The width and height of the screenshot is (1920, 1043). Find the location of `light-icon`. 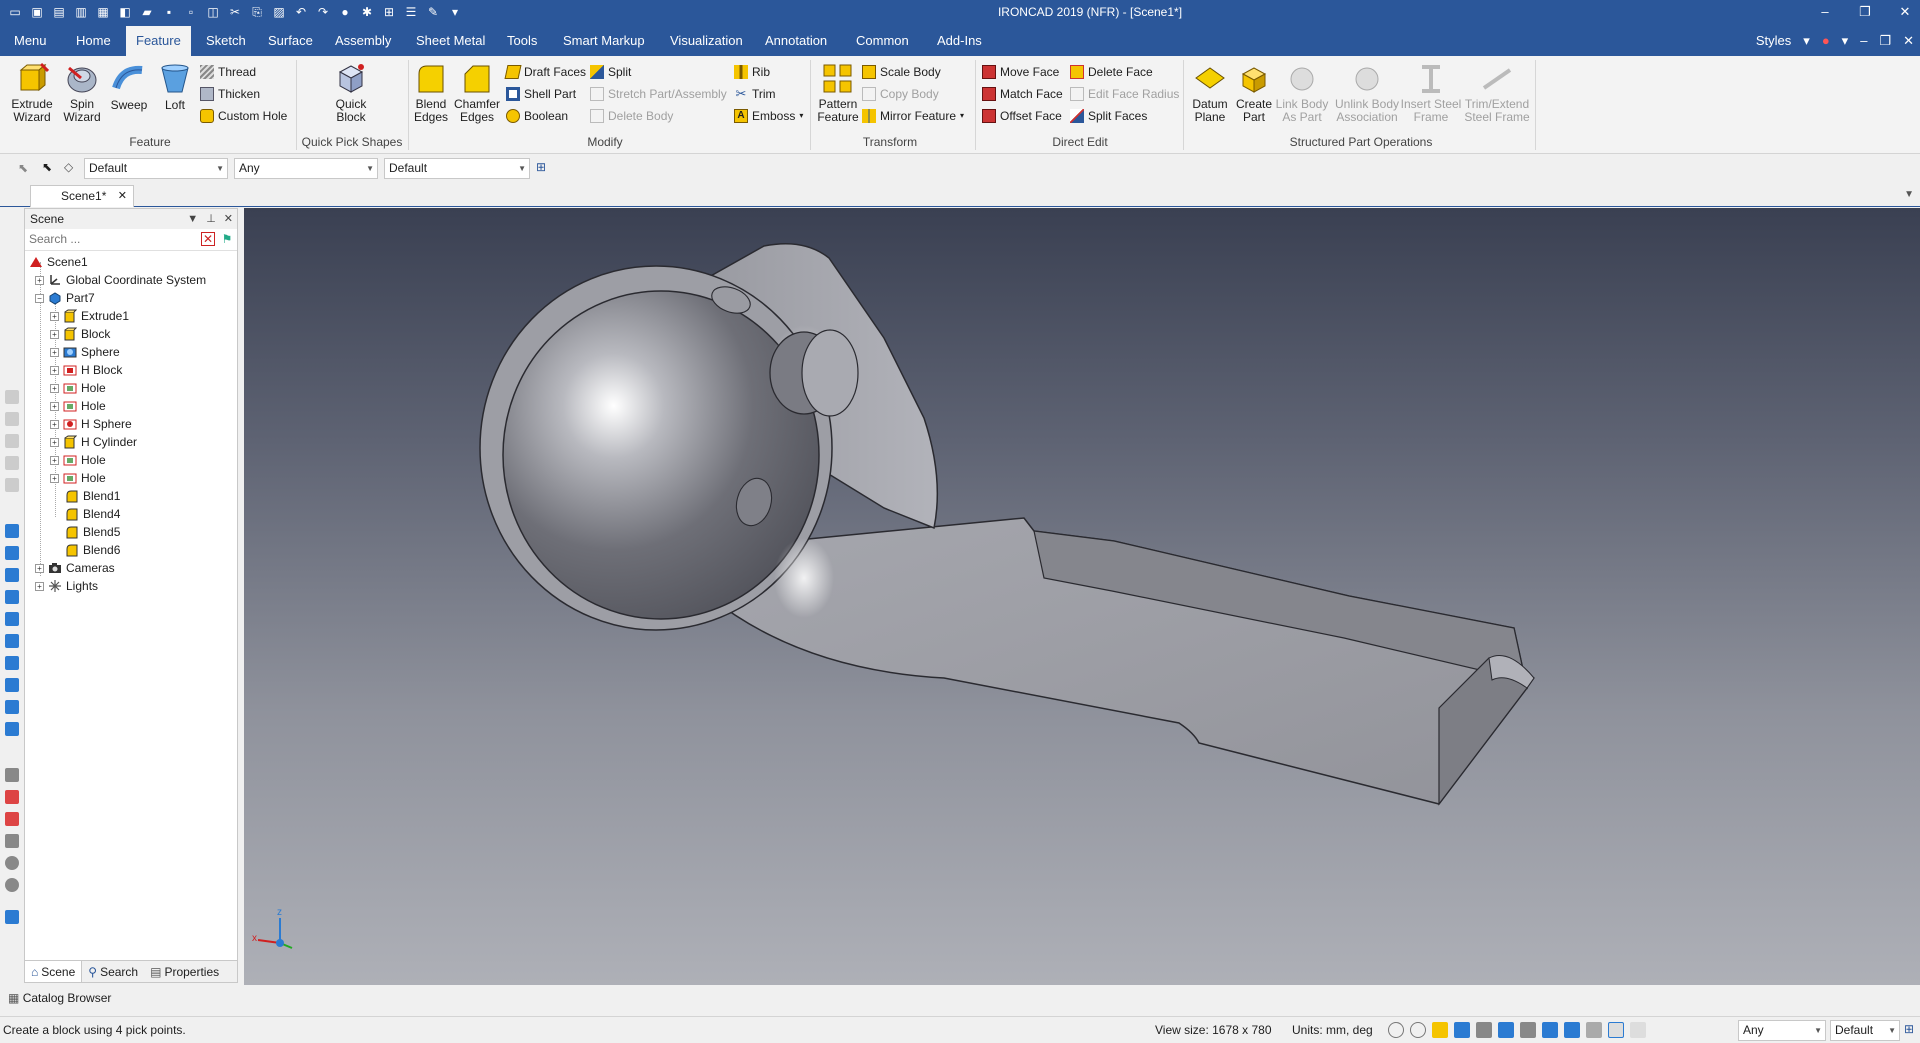

light-icon is located at coordinates (1528, 1030).